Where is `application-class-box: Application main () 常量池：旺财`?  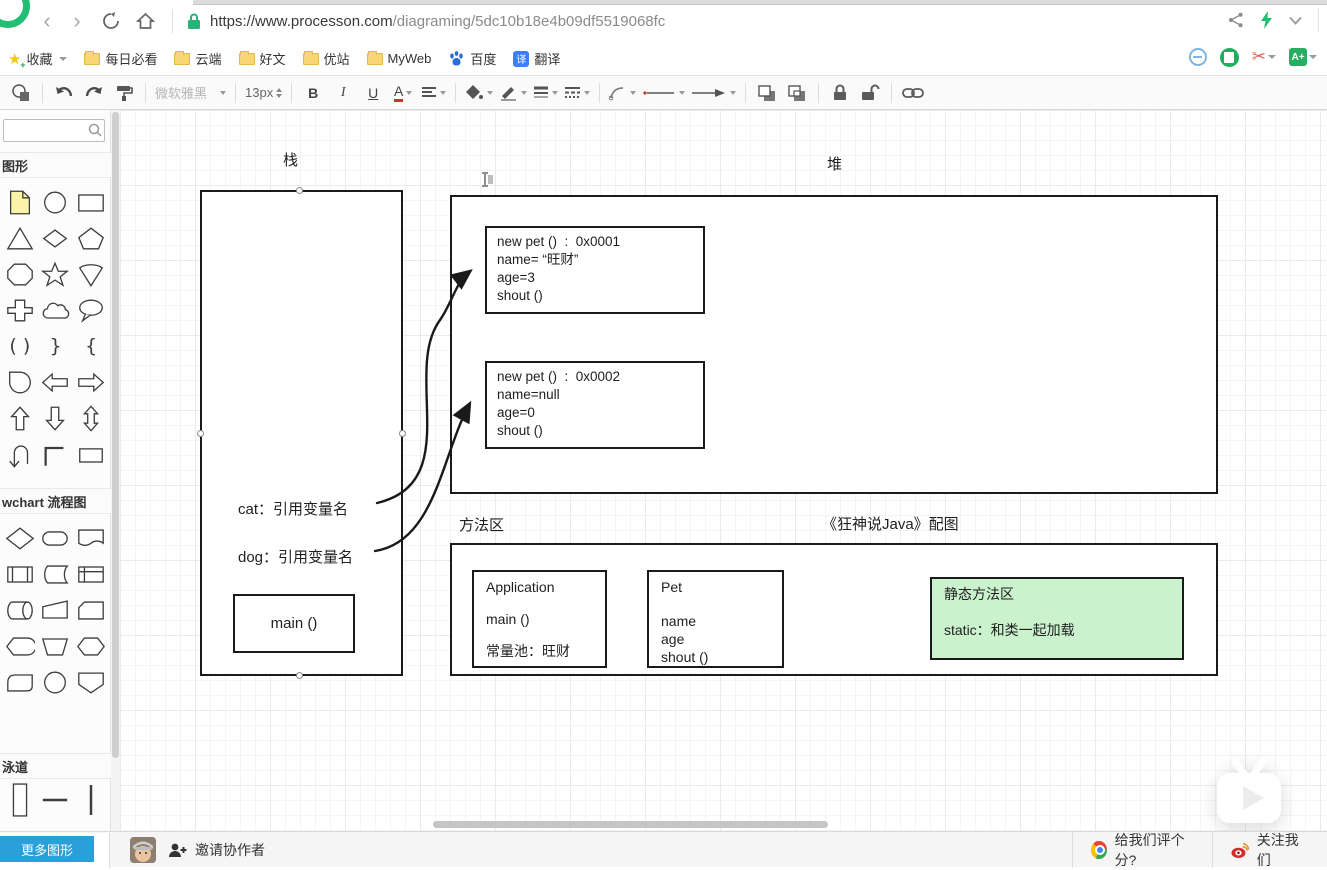 application-class-box: Application main () 常量池：旺财 is located at coordinates (539, 619).